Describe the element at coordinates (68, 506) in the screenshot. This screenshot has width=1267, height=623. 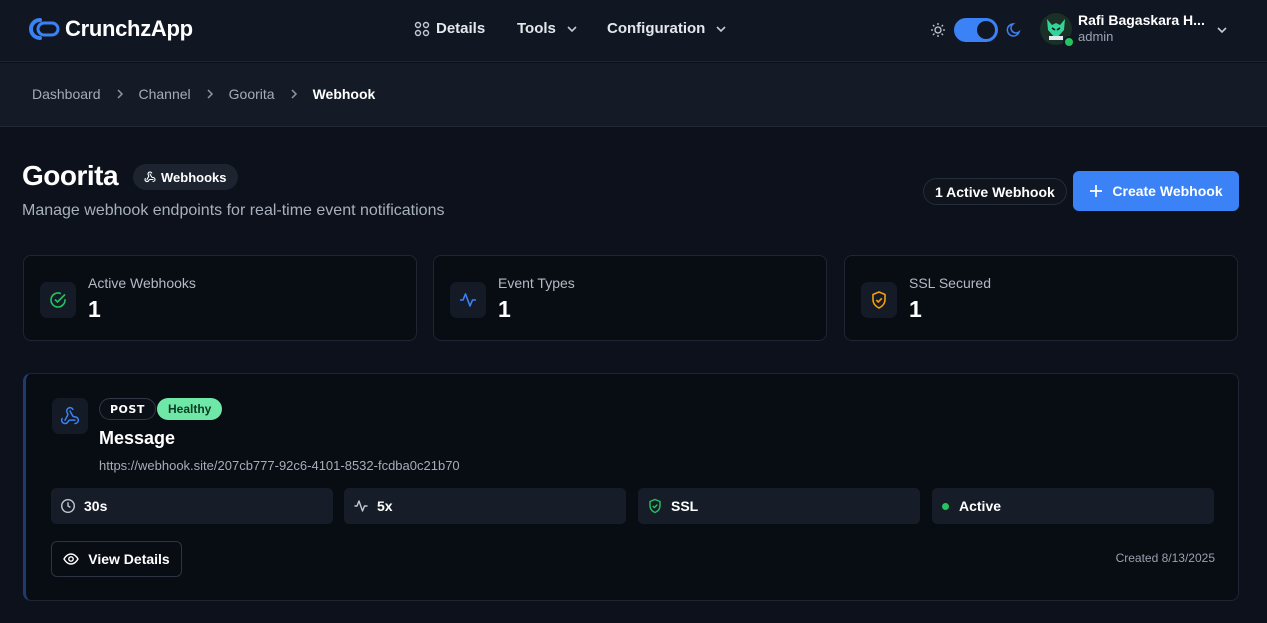
I see `clock-icon` at that location.